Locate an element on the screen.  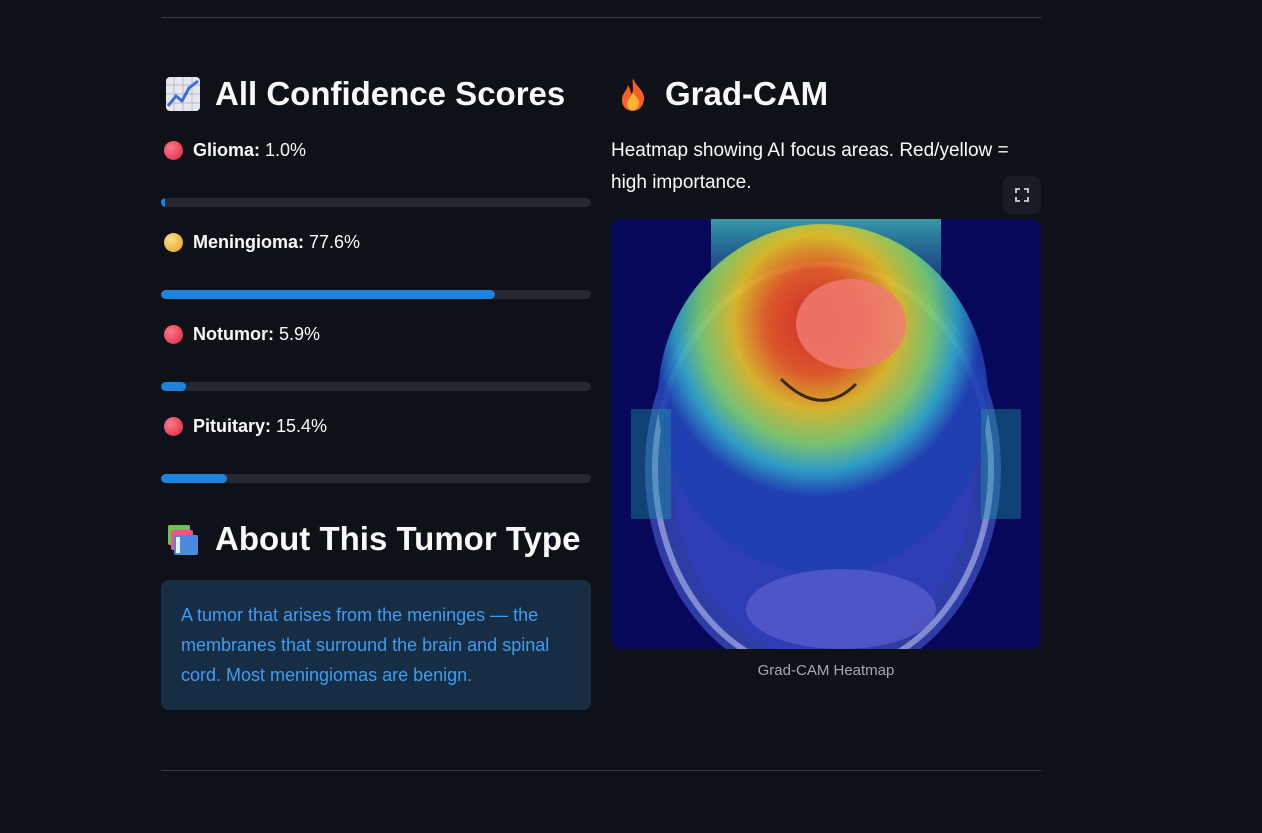
score-value: 5.9% is located at coordinates (299, 334).